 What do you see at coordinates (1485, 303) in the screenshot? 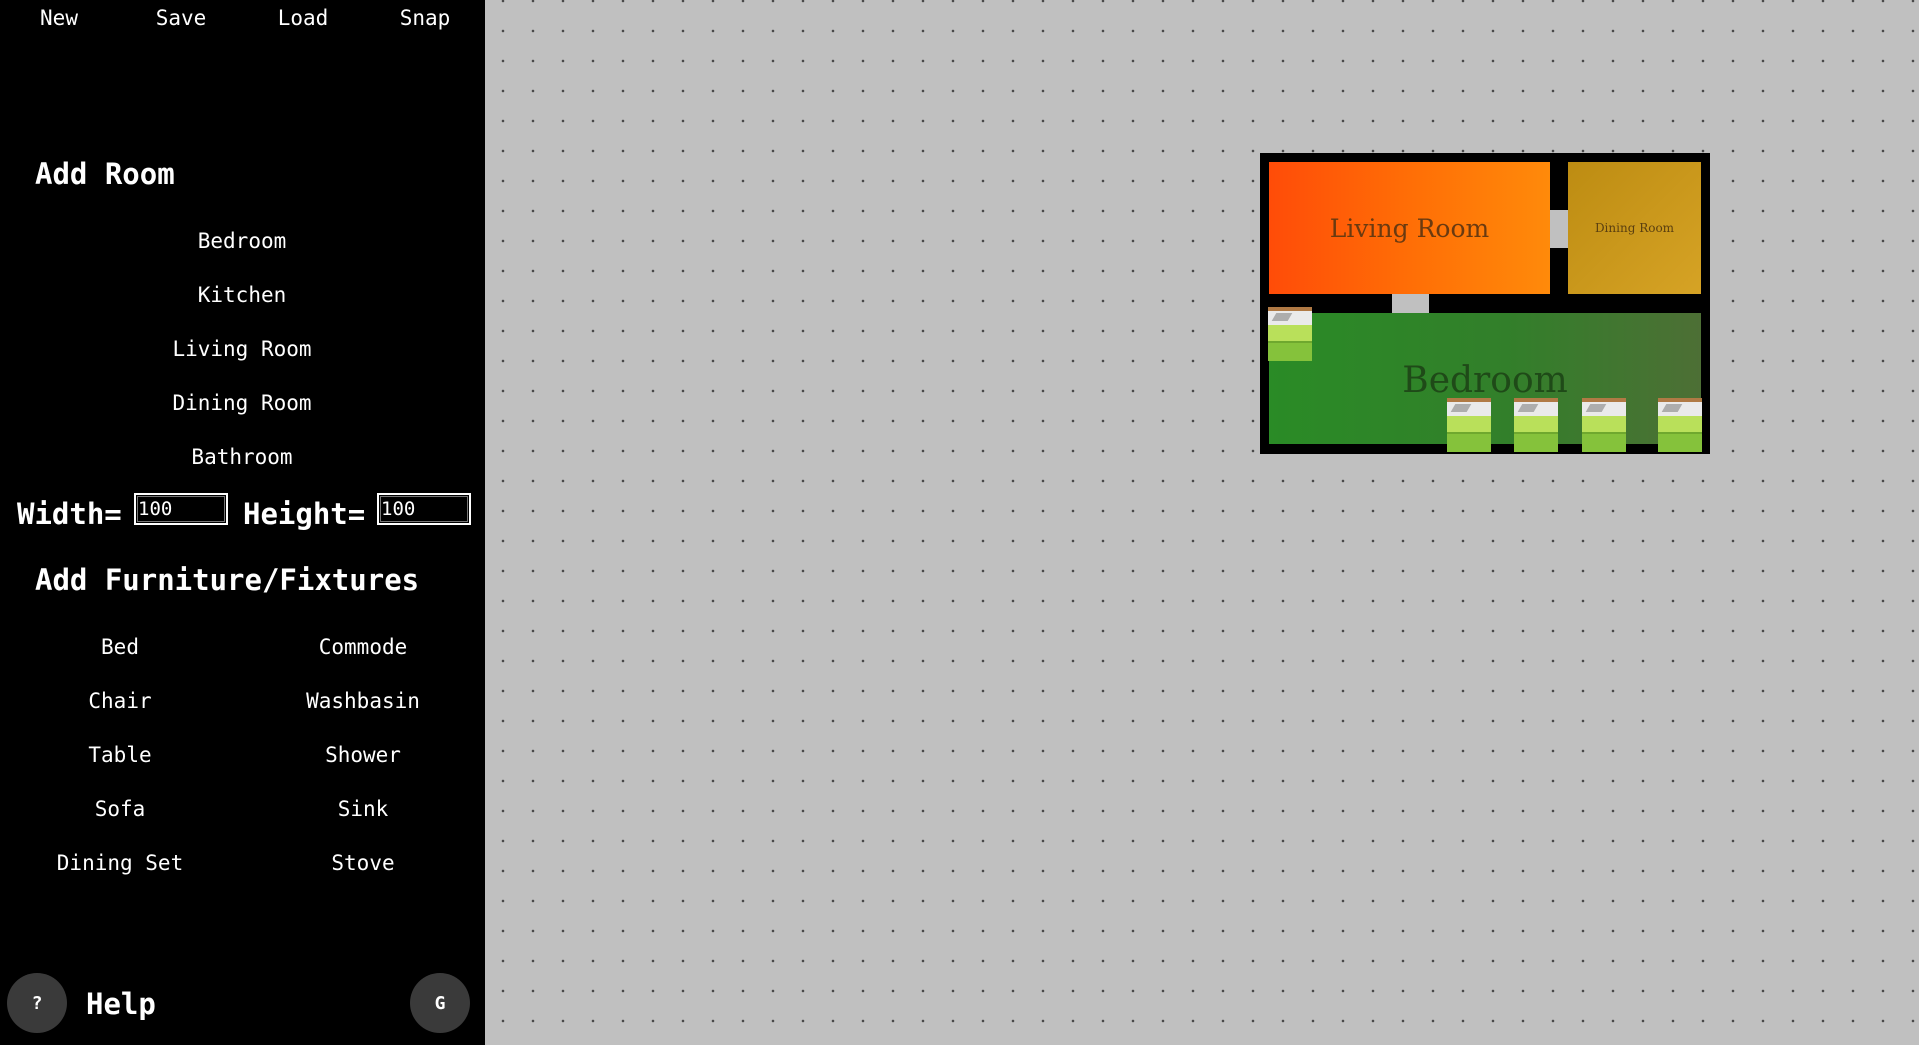
I see `house-outline: Living Room Dining Room Bedroom` at bounding box center [1485, 303].